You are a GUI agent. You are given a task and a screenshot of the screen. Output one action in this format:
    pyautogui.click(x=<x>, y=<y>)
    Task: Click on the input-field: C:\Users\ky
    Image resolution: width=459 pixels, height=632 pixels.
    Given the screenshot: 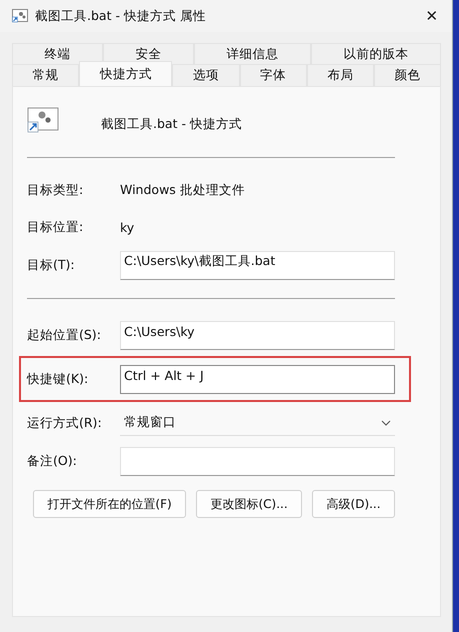 What is the action you would take?
    pyautogui.click(x=257, y=335)
    